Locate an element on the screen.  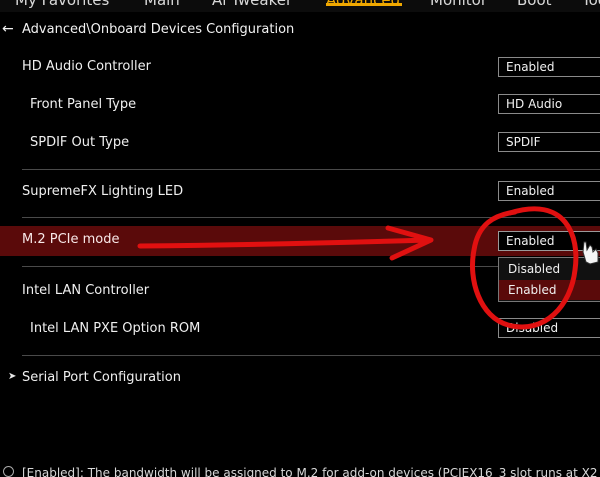
setting-m2-pcie-mode: M.2 PCIe mode Enabled is located at coordinates (300, 241).